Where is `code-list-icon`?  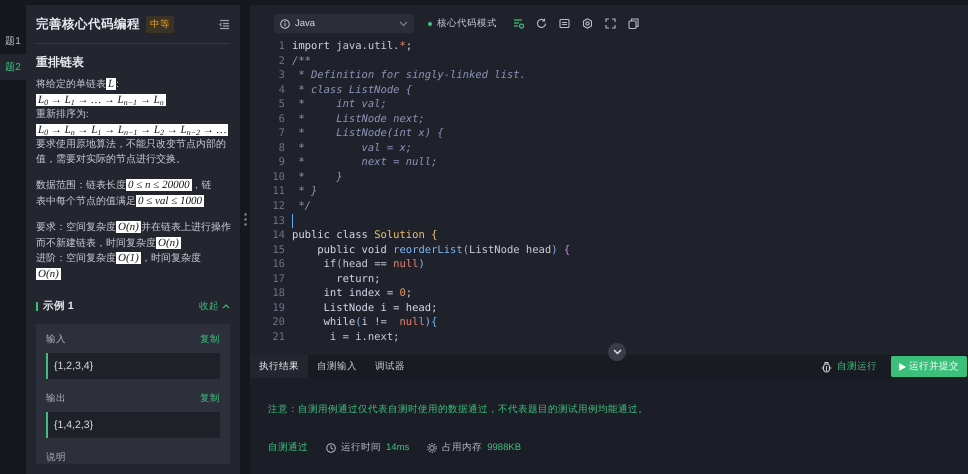 code-list-icon is located at coordinates (518, 23).